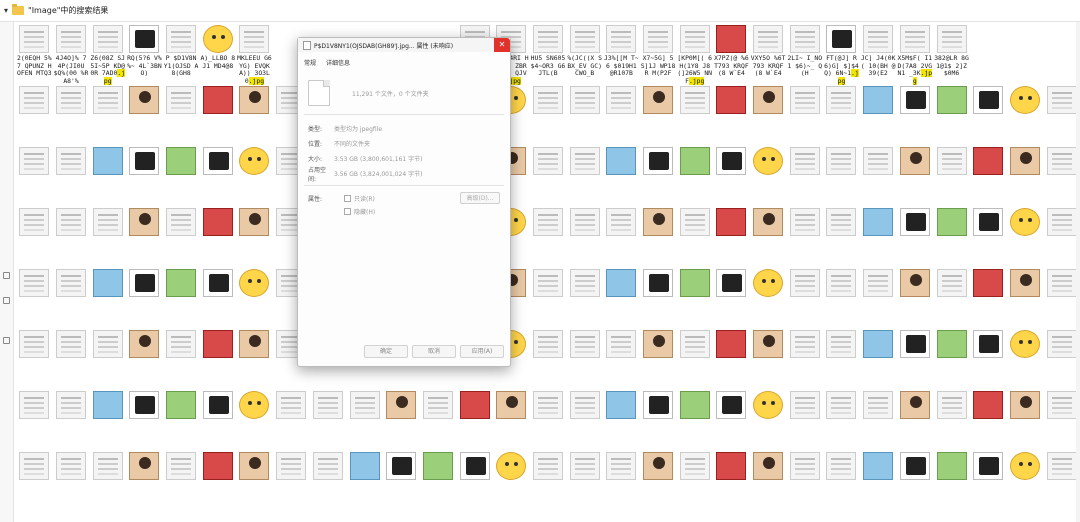 This screenshot has width=1080, height=522. Describe the element at coordinates (548, 54) in the screenshot. I see `file-item: HU5 SN605 $4~OR3 G6JTL(B` at that location.